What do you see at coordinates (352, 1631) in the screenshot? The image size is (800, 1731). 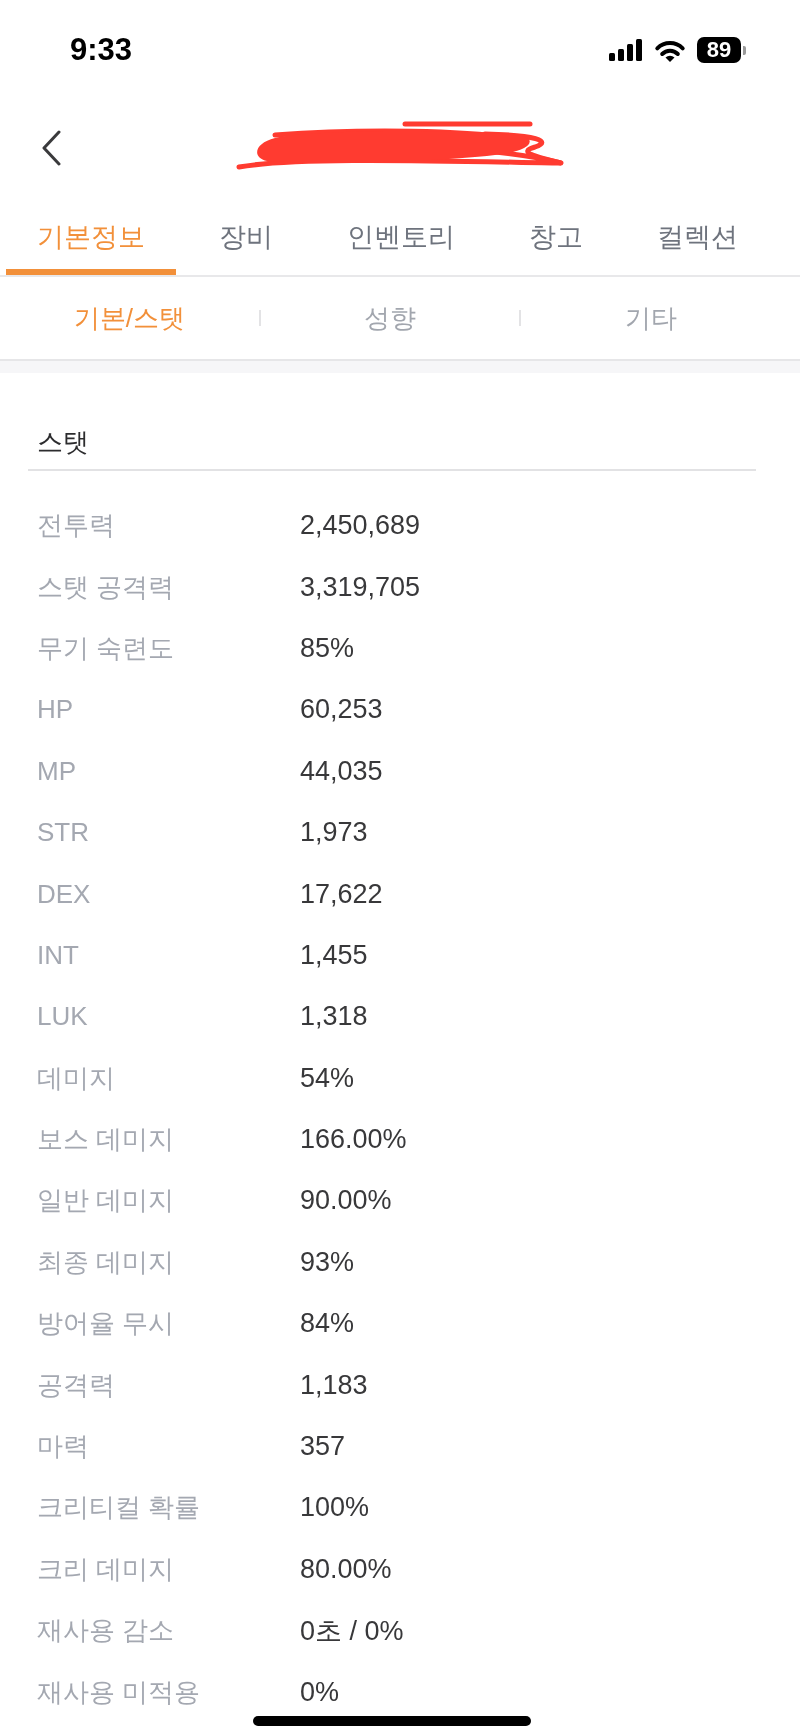 I see `stat-value: 0초 / 0%` at bounding box center [352, 1631].